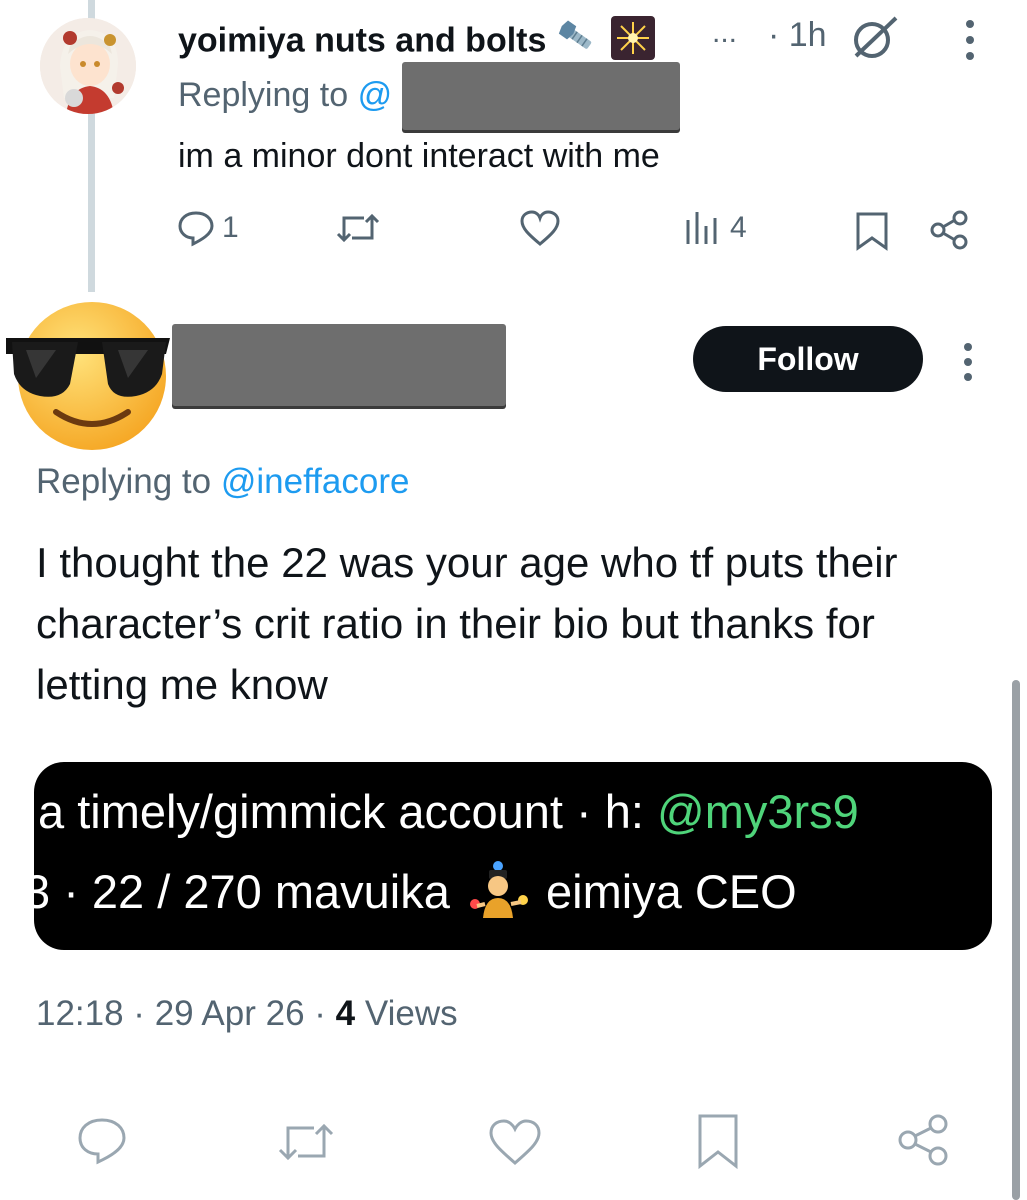  I want to click on replying-to: Replying to @ineffacore, so click(222, 482).